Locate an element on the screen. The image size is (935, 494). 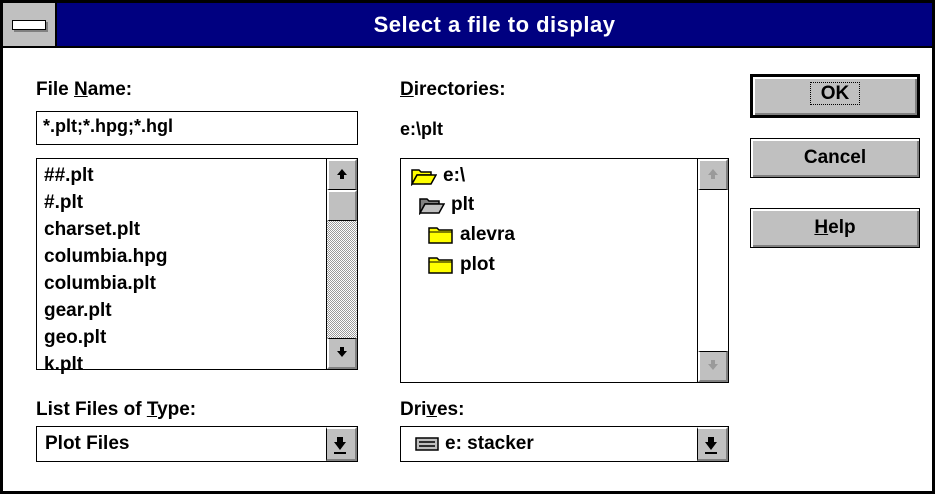
drives-value: e: stacker is located at coordinates (489, 443).